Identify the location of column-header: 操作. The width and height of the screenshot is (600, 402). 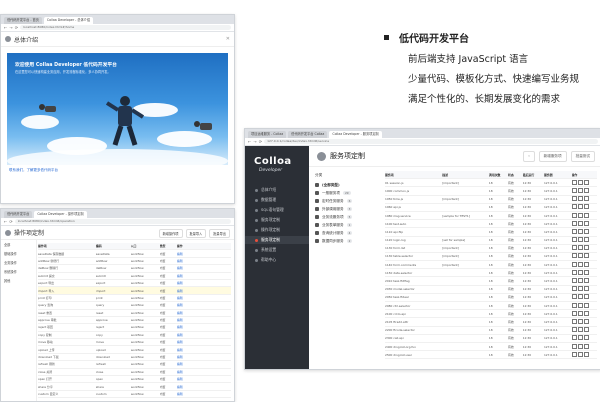
(584, 175).